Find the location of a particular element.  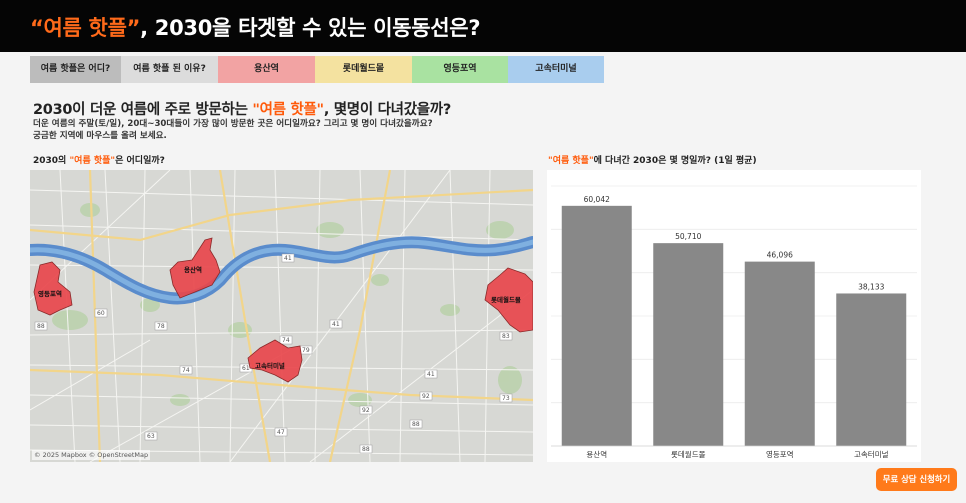

bar-value-label: 38,133 is located at coordinates (871, 286).